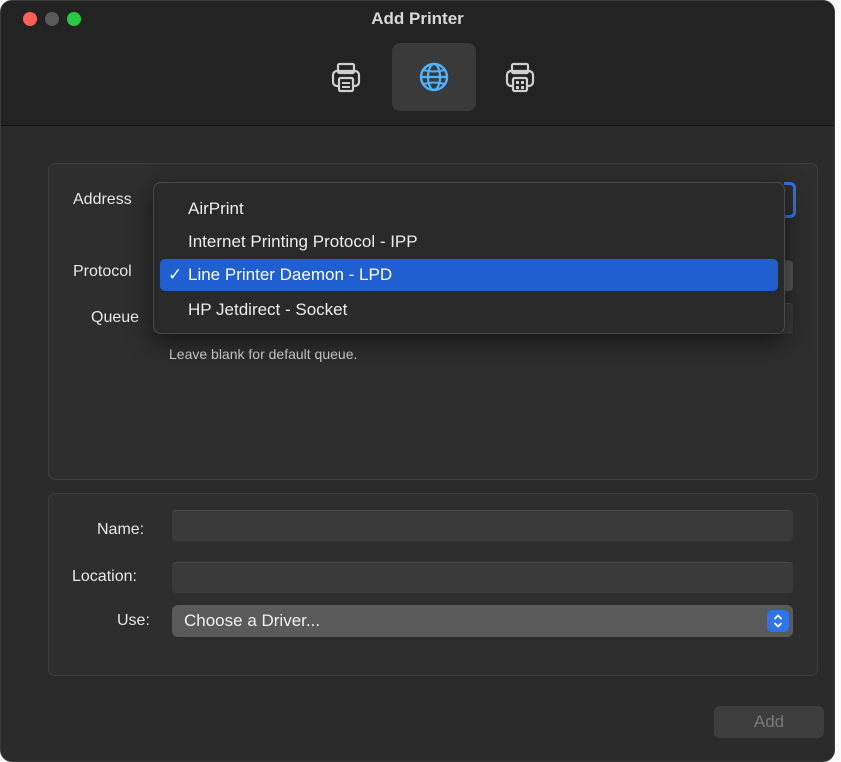 This screenshot has width=841, height=762. Describe the element at coordinates (121, 529) in the screenshot. I see `name-label: Name:` at that location.